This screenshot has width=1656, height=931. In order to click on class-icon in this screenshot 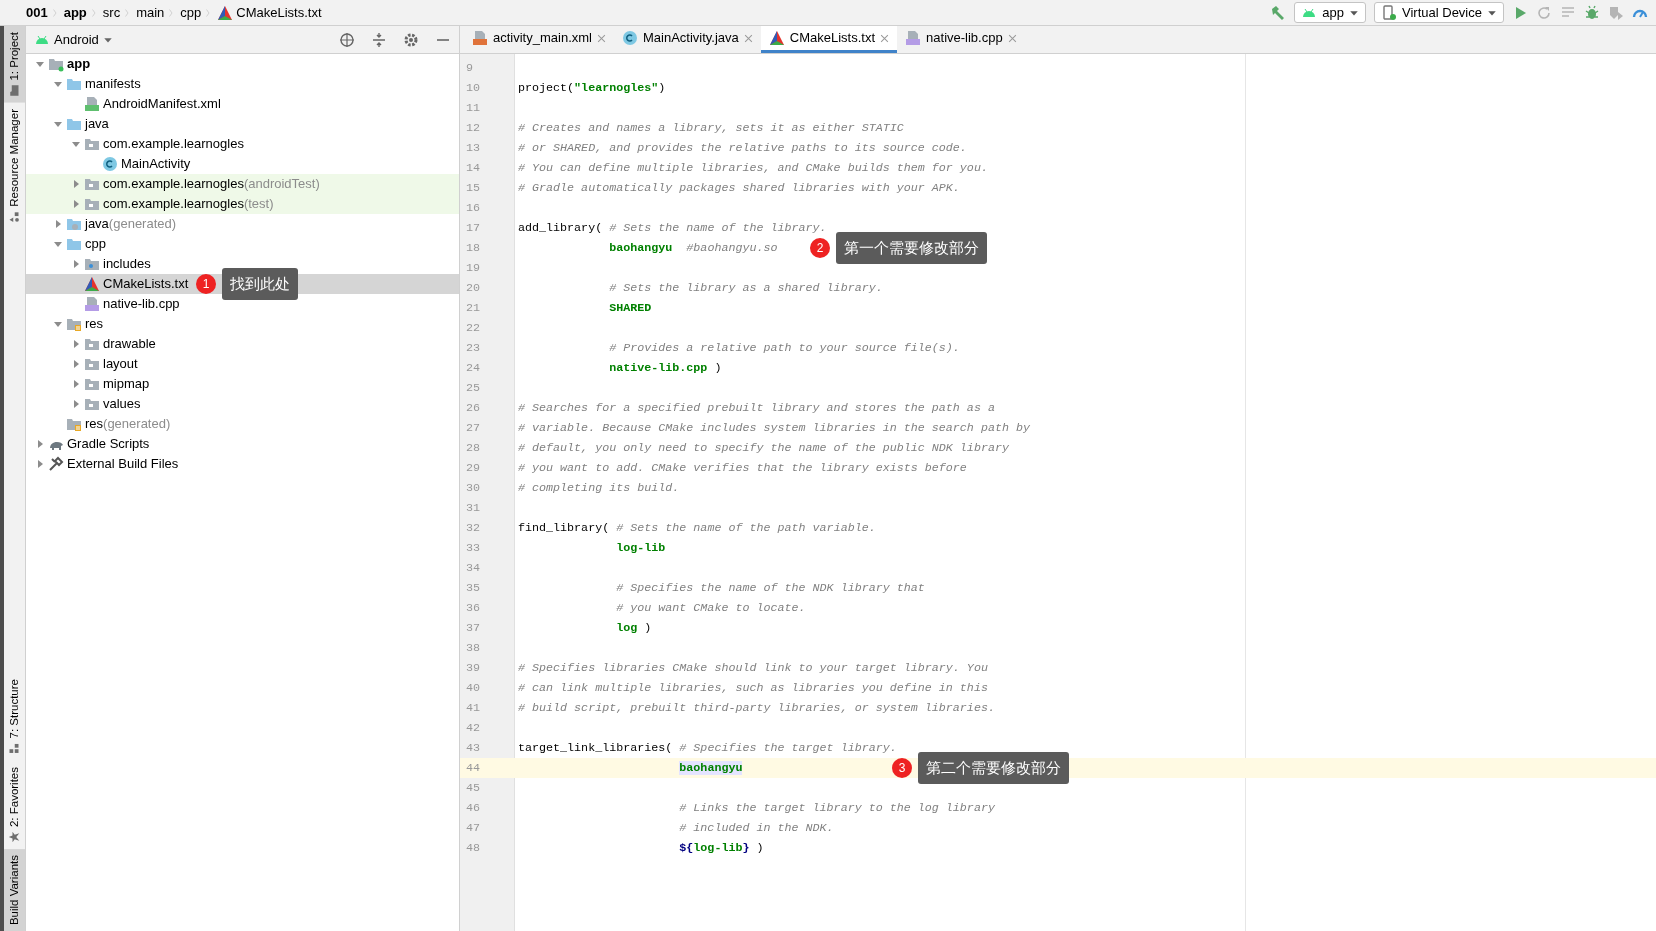, I will do `click(629, 38)`.